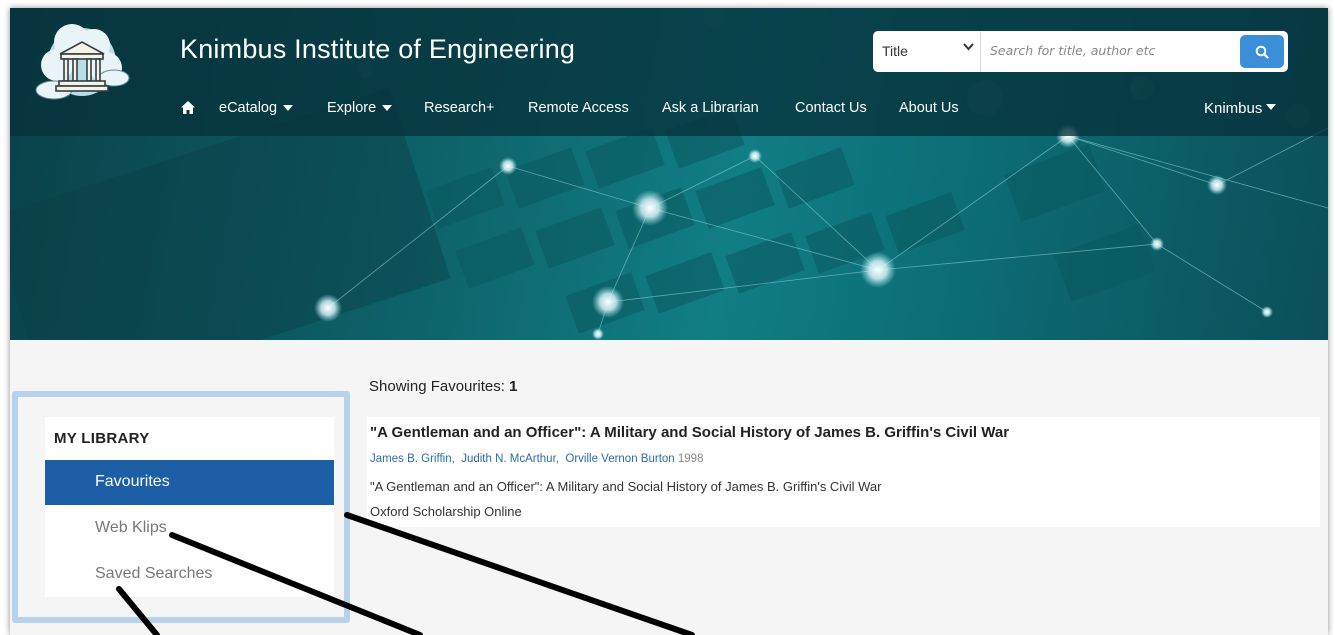  Describe the element at coordinates (437, 386) in the screenshot. I see `results-count-label: Showing Favourites:` at that location.